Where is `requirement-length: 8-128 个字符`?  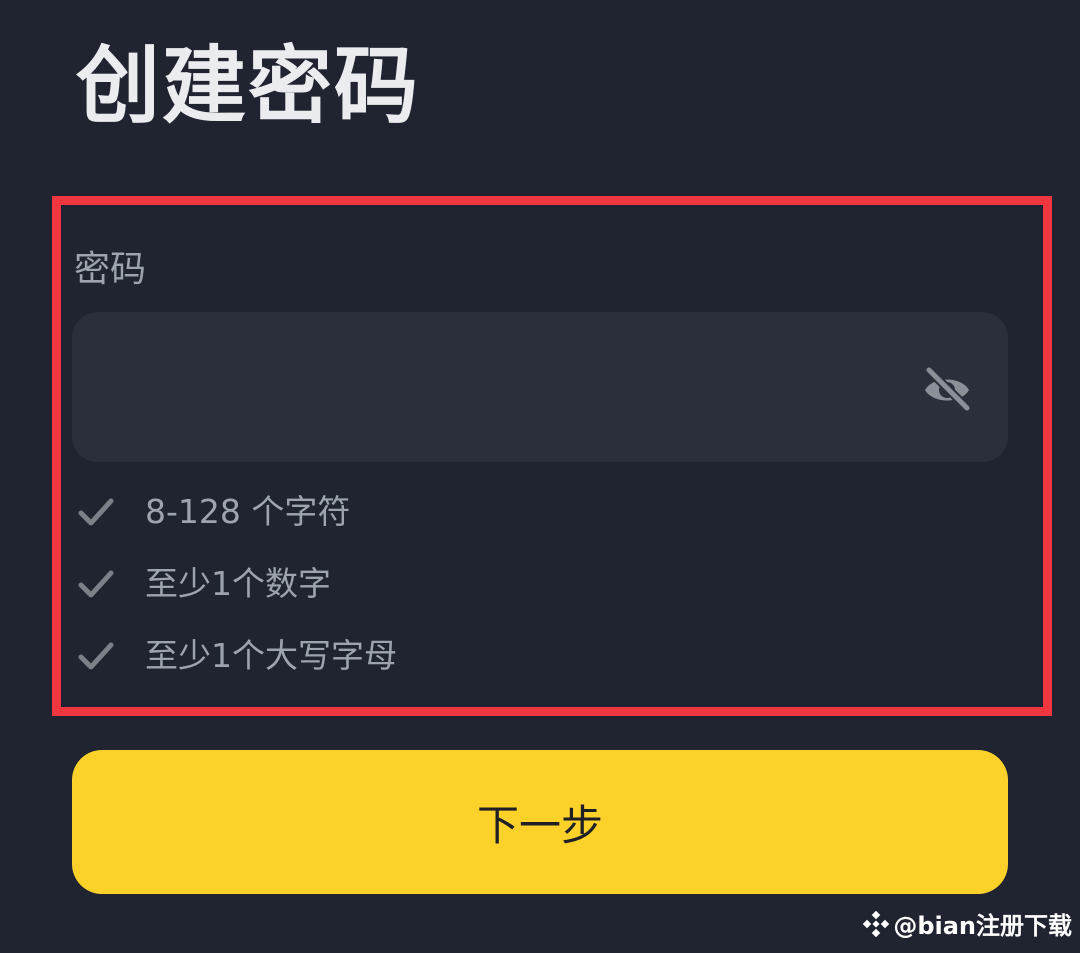
requirement-length: 8-128 个字符 is located at coordinates (237, 512).